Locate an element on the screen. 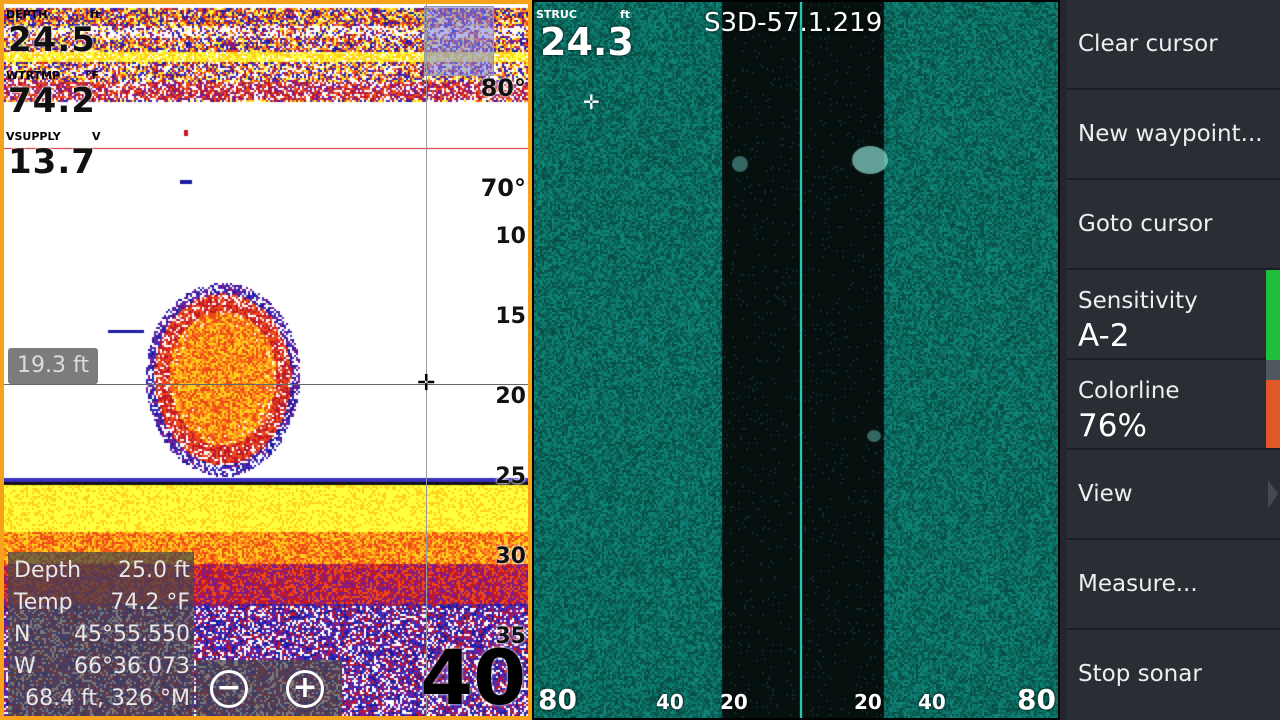 The width and height of the screenshot is (1280, 720). range-label-right-20: 20 is located at coordinates (868, 702).